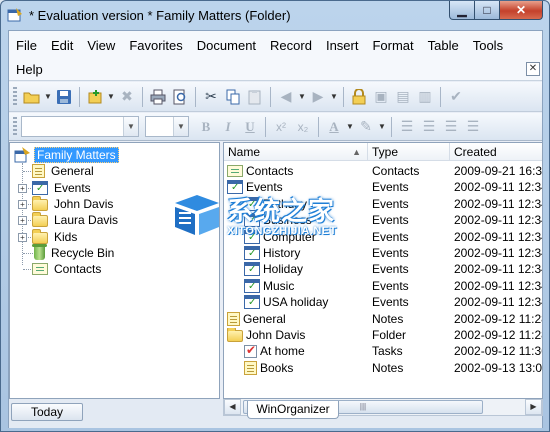 The image size is (550, 432). Describe the element at coordinates (488, 45) in the screenshot. I see `menu-tools: Tools` at that location.